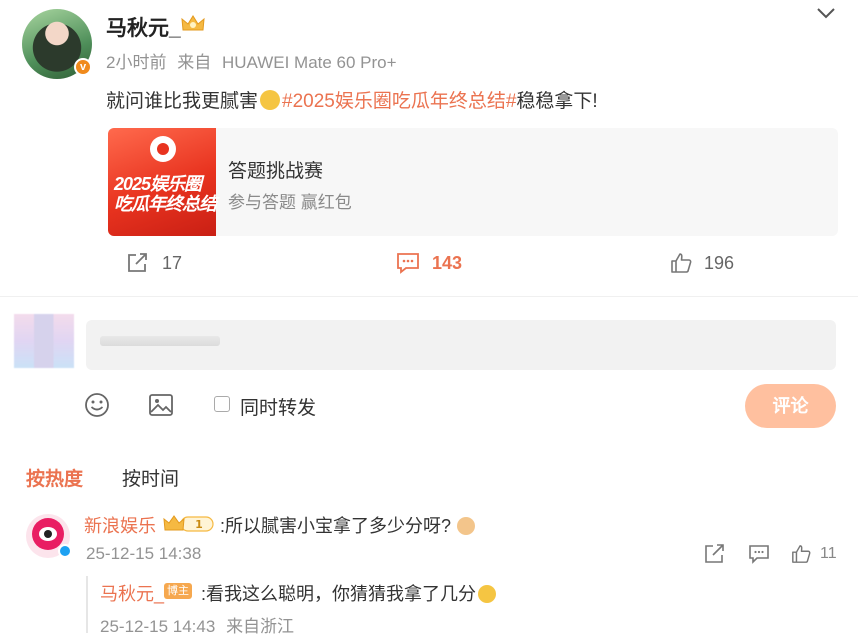  I want to click on author-tag: 博主, so click(178, 591).